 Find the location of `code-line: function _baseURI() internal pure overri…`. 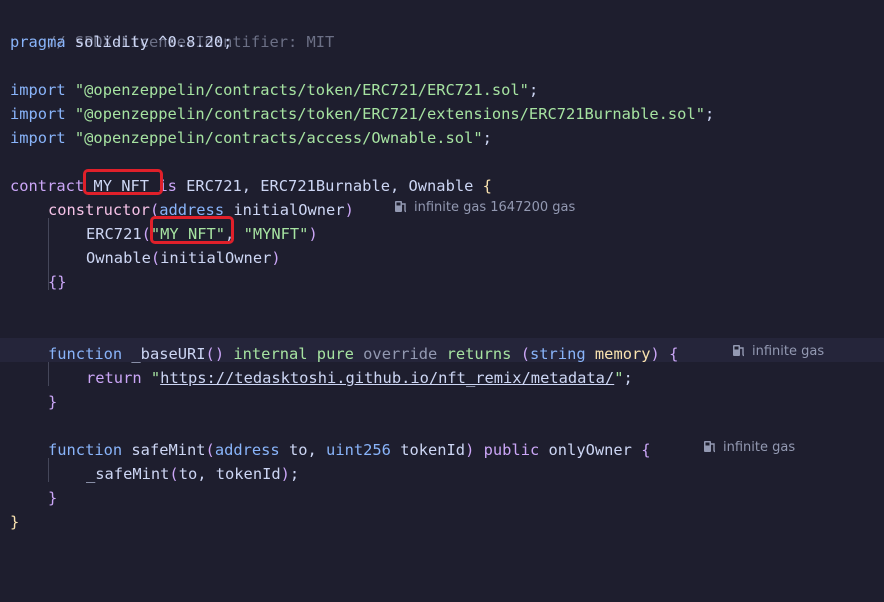

code-line: function _baseURI() internal pure overri… is located at coordinates (363, 354).